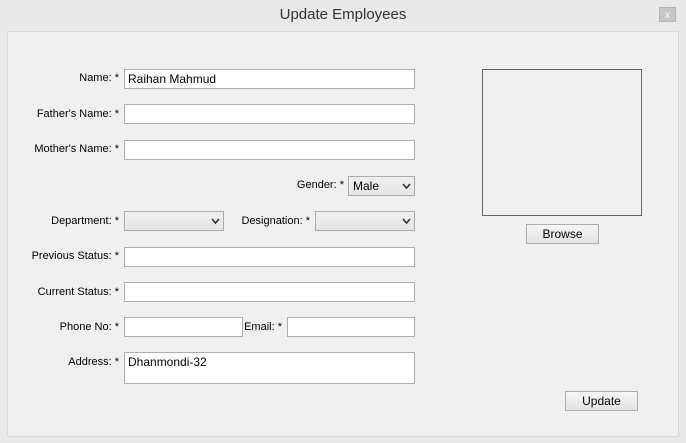 The width and height of the screenshot is (686, 443). What do you see at coordinates (77, 114) in the screenshot?
I see `fathers-name-label: Father's Name: *` at bounding box center [77, 114].